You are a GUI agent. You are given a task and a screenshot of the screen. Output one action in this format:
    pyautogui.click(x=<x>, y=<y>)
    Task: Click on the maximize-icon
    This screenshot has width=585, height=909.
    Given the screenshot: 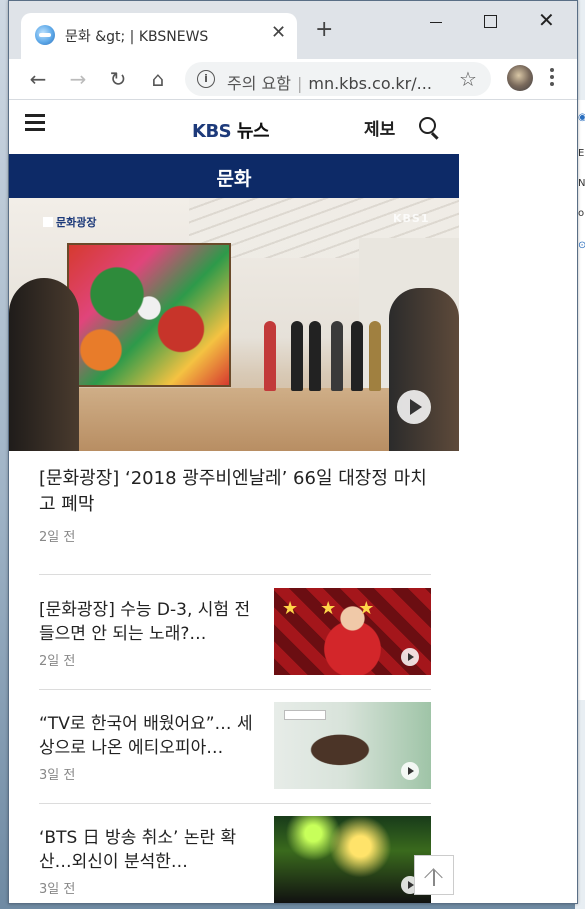 What is the action you would take?
    pyautogui.click(x=490, y=21)
    